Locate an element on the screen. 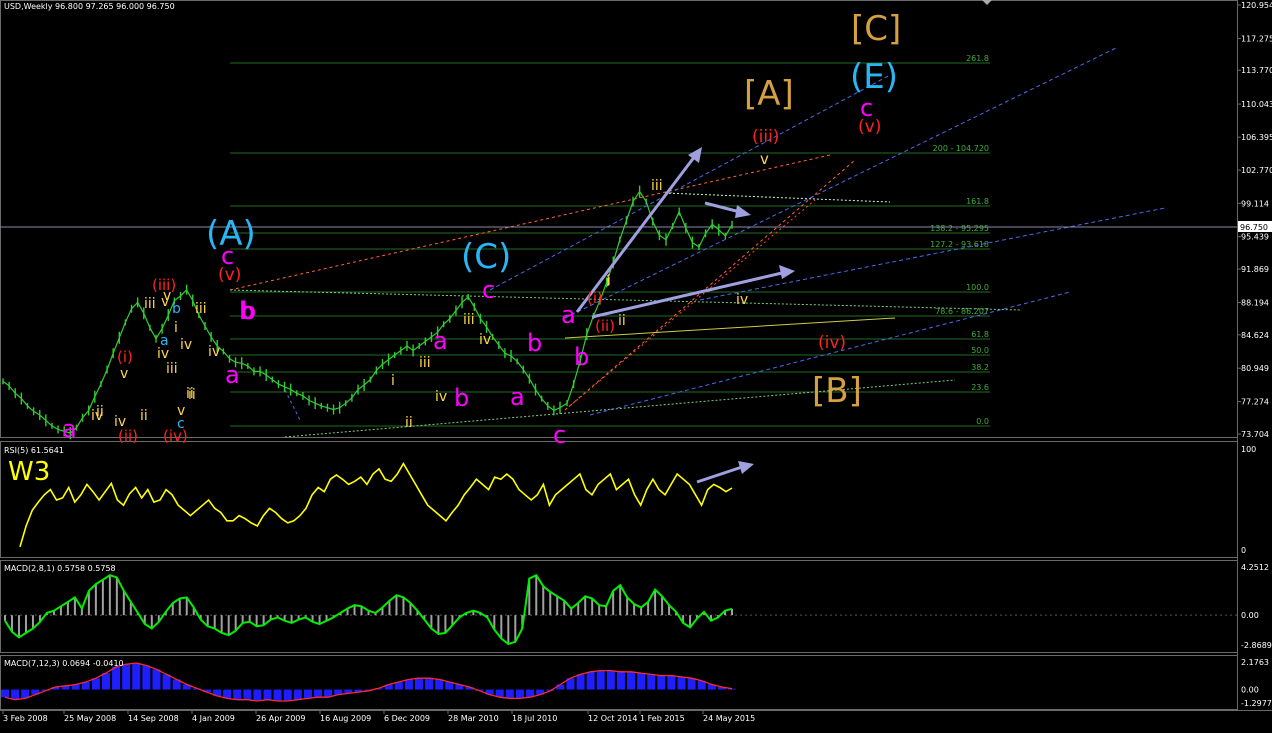  fib-level-label: 61.8 is located at coordinates (980, 334).